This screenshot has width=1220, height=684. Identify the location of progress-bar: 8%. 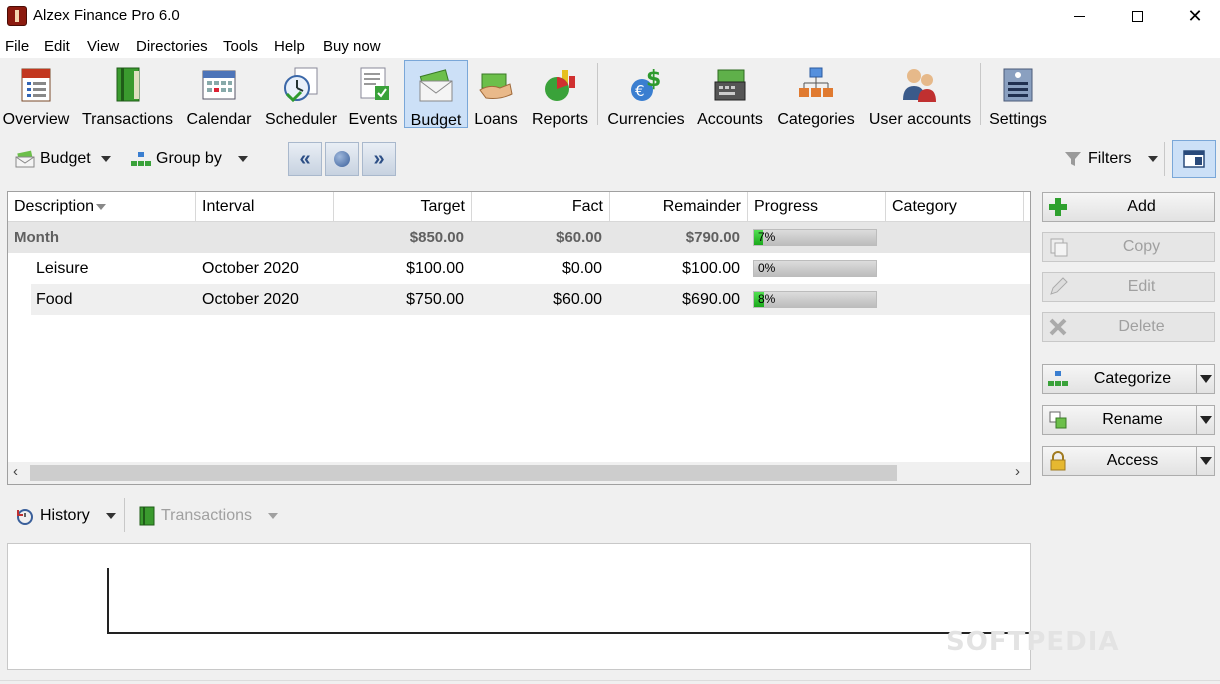
(815, 299).